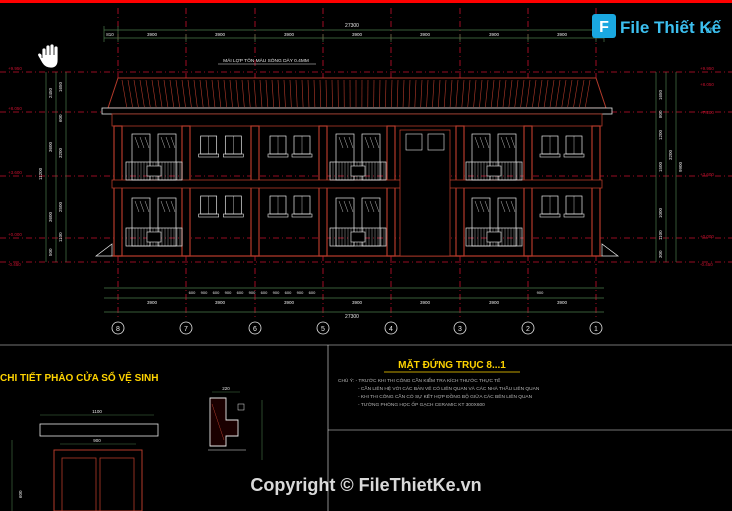 The height and width of the screenshot is (511, 732). I want to click on left-levels: +9.950 +8.050 +3.600 +0.000 -0.450, so click(15, 166).